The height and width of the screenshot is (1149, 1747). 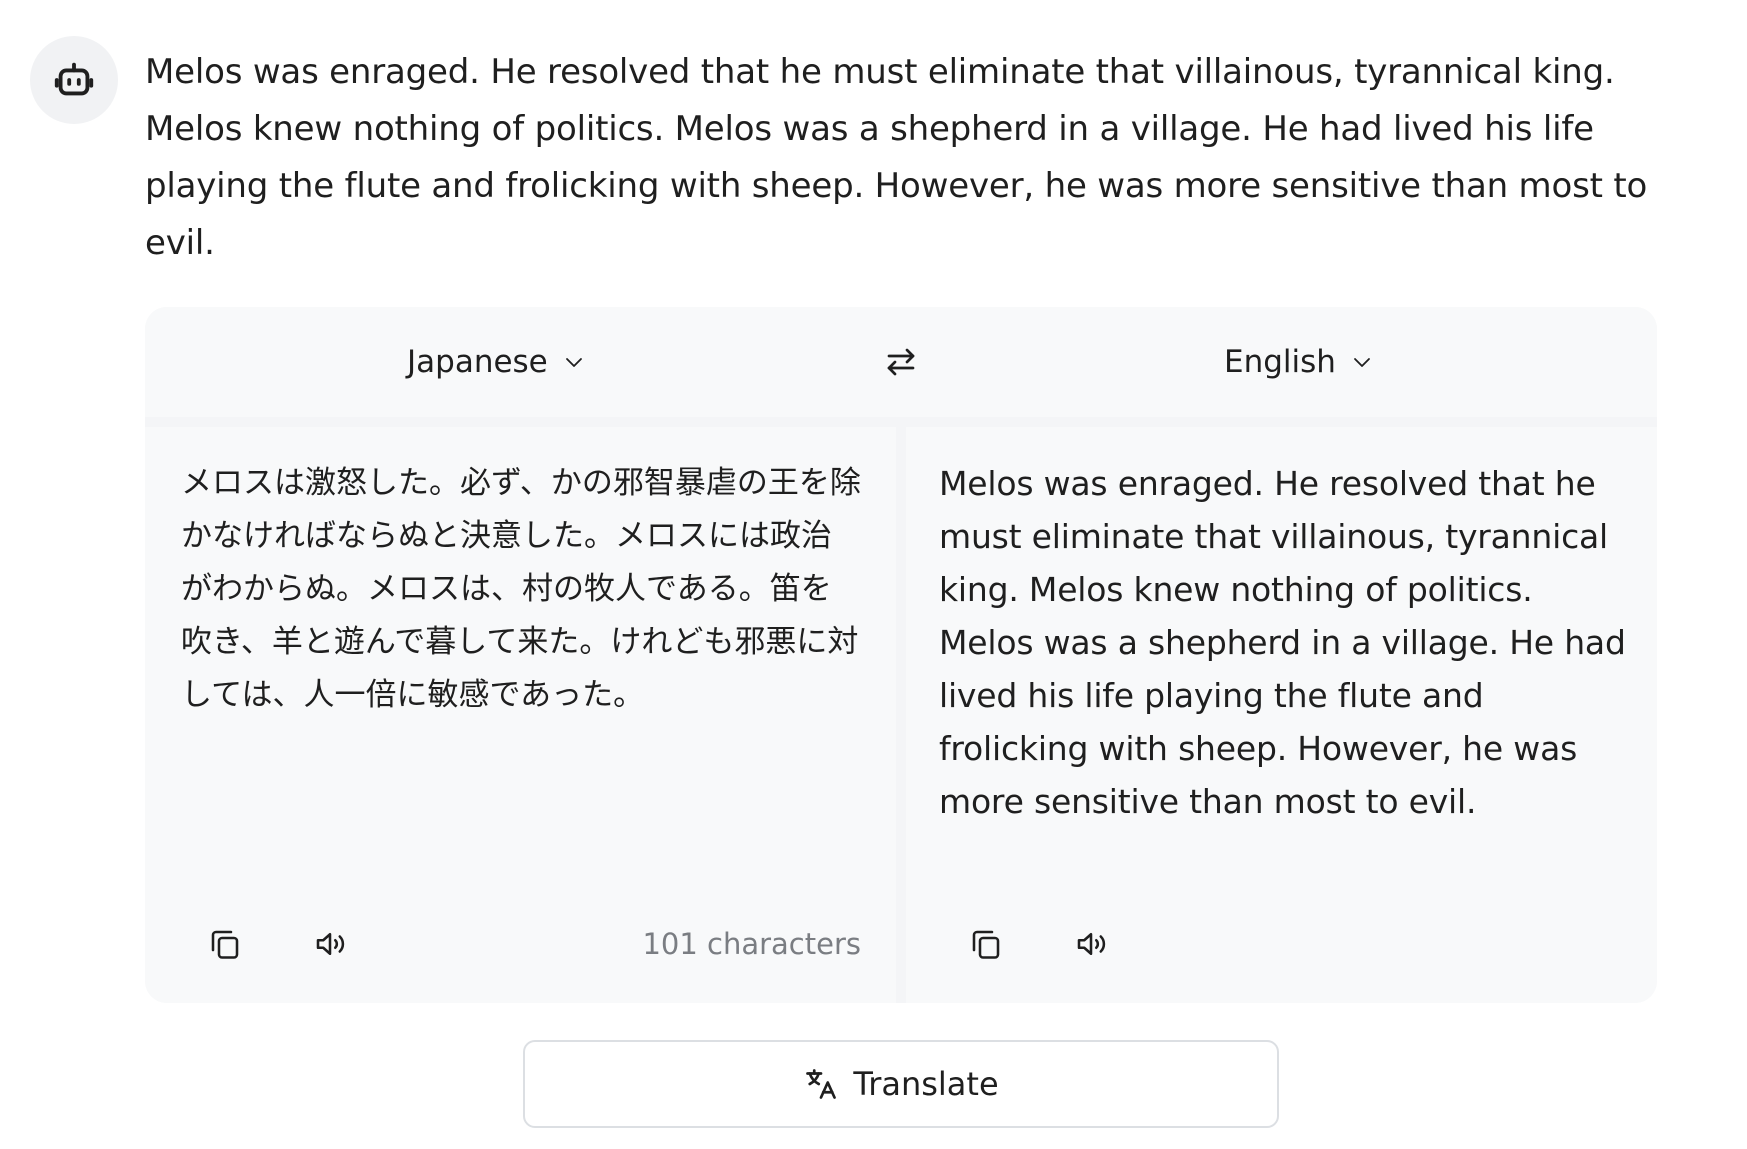 I want to click on speak-source-button, so click(x=330, y=944).